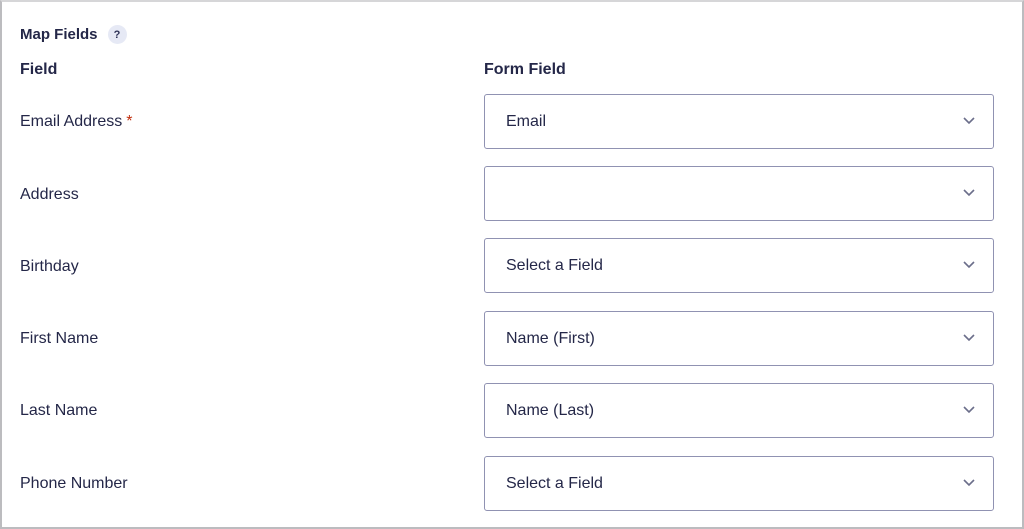 The height and width of the screenshot is (529, 1024). Describe the element at coordinates (49, 266) in the screenshot. I see `field-label-birthday: Birthday` at that location.